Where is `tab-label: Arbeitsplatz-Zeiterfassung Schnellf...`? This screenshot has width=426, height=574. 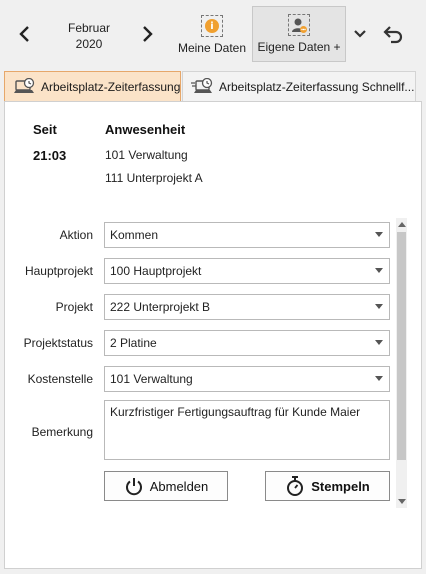 tab-label: Arbeitsplatz-Zeiterfassung Schnellf... is located at coordinates (317, 86).